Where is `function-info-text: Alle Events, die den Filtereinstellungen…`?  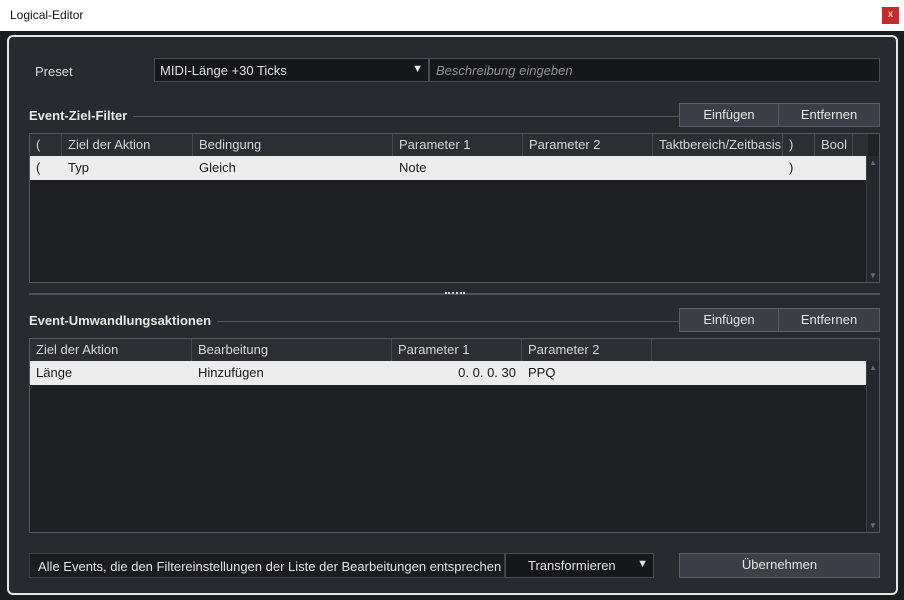 function-info-text: Alle Events, die den Filtereinstellungen… is located at coordinates (267, 565).